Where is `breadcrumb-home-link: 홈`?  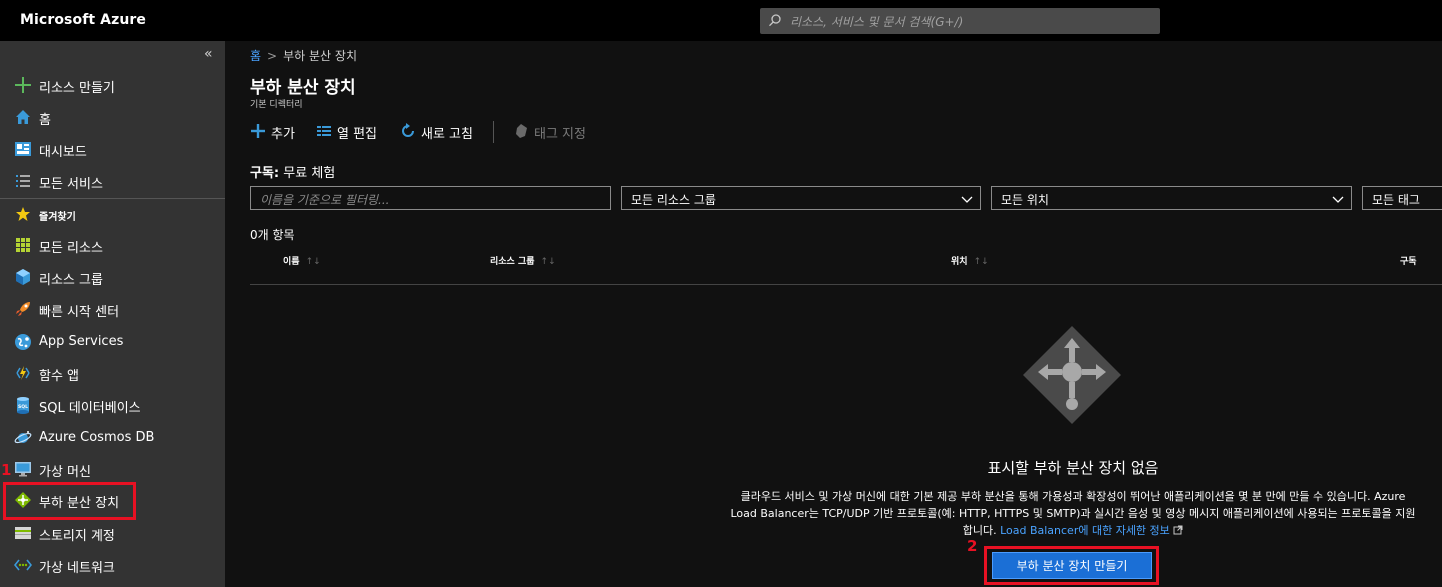
breadcrumb-home-link: 홈 is located at coordinates (255, 56).